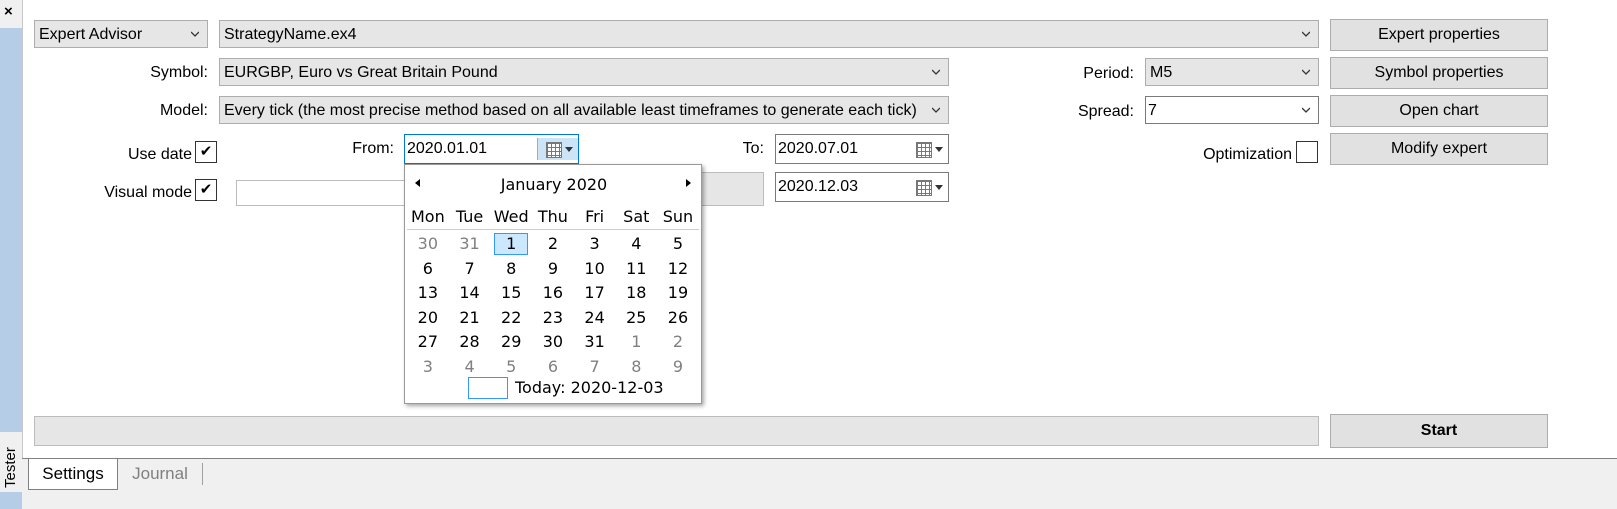  Describe the element at coordinates (1232, 110) in the screenshot. I see `spread-select: 7` at that location.